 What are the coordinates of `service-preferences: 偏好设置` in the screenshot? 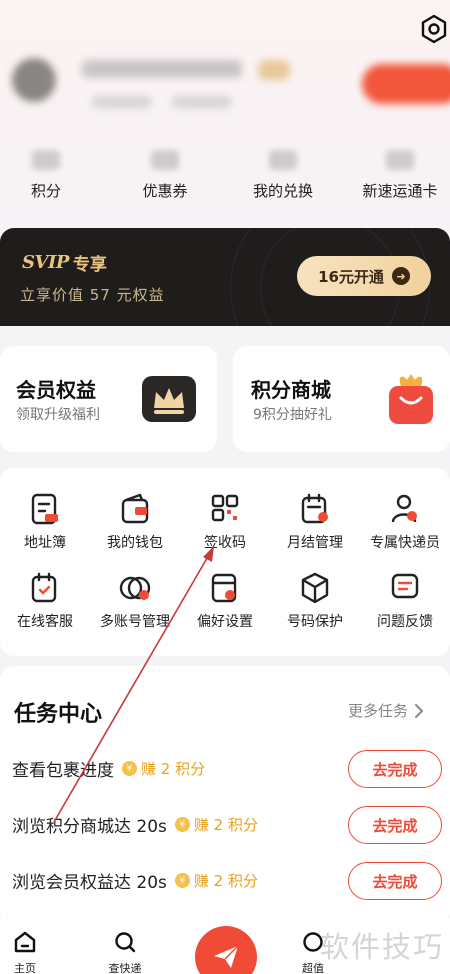 It's located at (225, 601).